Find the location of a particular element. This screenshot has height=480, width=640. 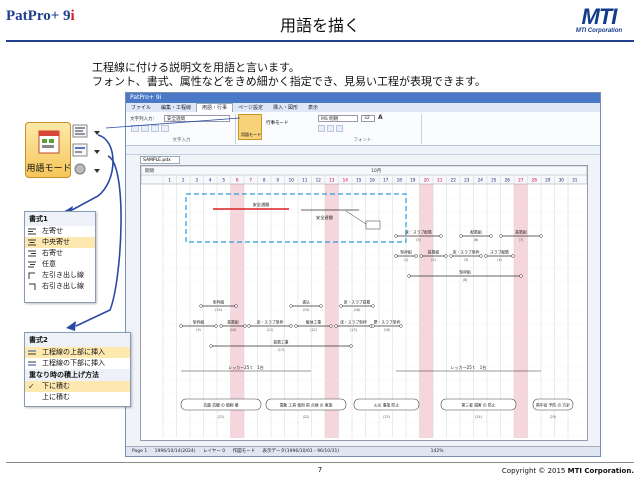

term-mode-label: 用語モード is located at coordinates (49, 169).